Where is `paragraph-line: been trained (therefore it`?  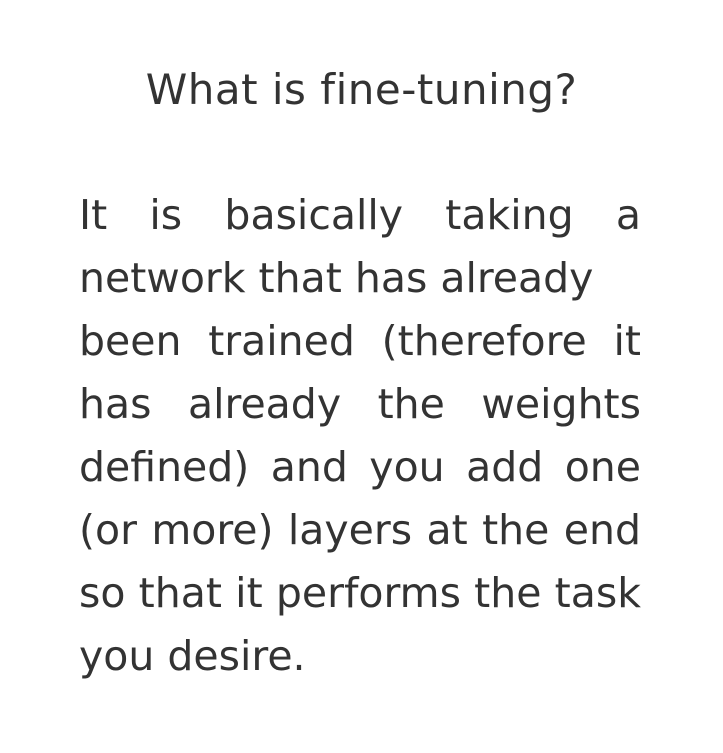
paragraph-line: been trained (therefore it is located at coordinates (360, 341).